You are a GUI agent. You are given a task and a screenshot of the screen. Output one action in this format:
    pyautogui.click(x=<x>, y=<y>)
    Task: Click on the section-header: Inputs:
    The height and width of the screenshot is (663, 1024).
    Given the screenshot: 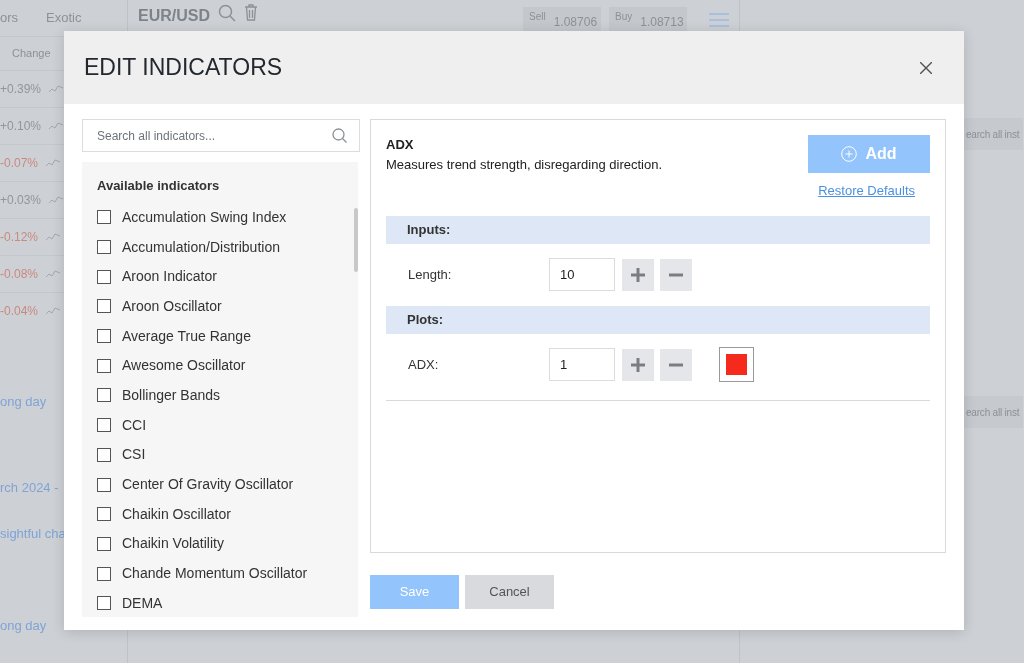 What is the action you would take?
    pyautogui.click(x=658, y=229)
    